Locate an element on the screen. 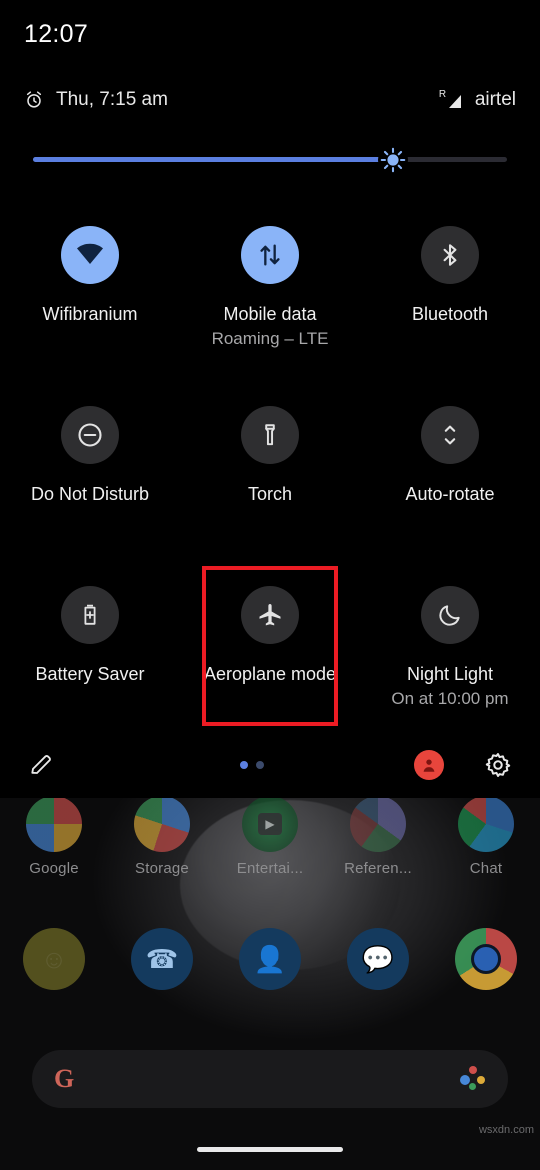 This screenshot has height=1170, width=540. dock: ☺ ☎ 👤 💬 is located at coordinates (270, 959).